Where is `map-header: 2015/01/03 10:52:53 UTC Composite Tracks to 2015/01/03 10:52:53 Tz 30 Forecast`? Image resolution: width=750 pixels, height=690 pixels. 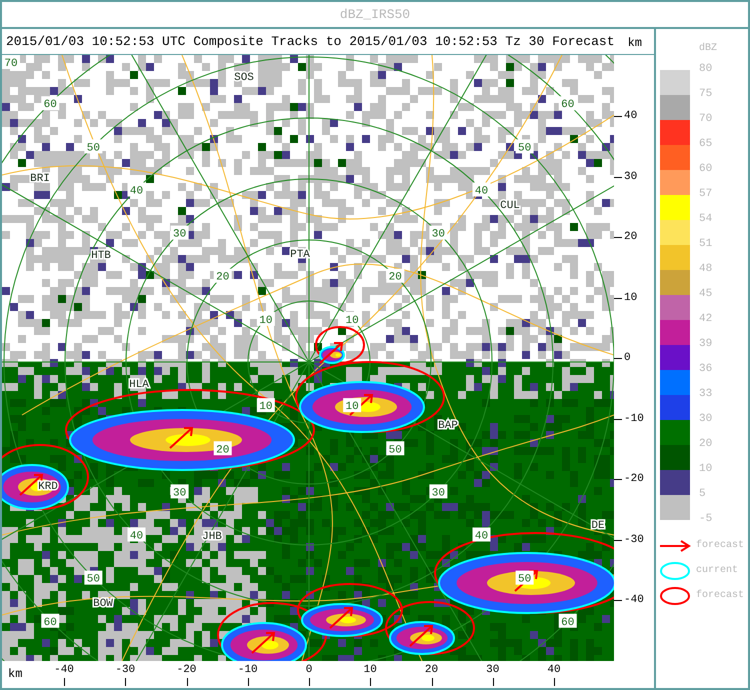 map-header: 2015/01/03 10:52:53 UTC Composite Tracks to 2015/01/03 10:52:53 Tz 30 Forecast is located at coordinates (310, 41).